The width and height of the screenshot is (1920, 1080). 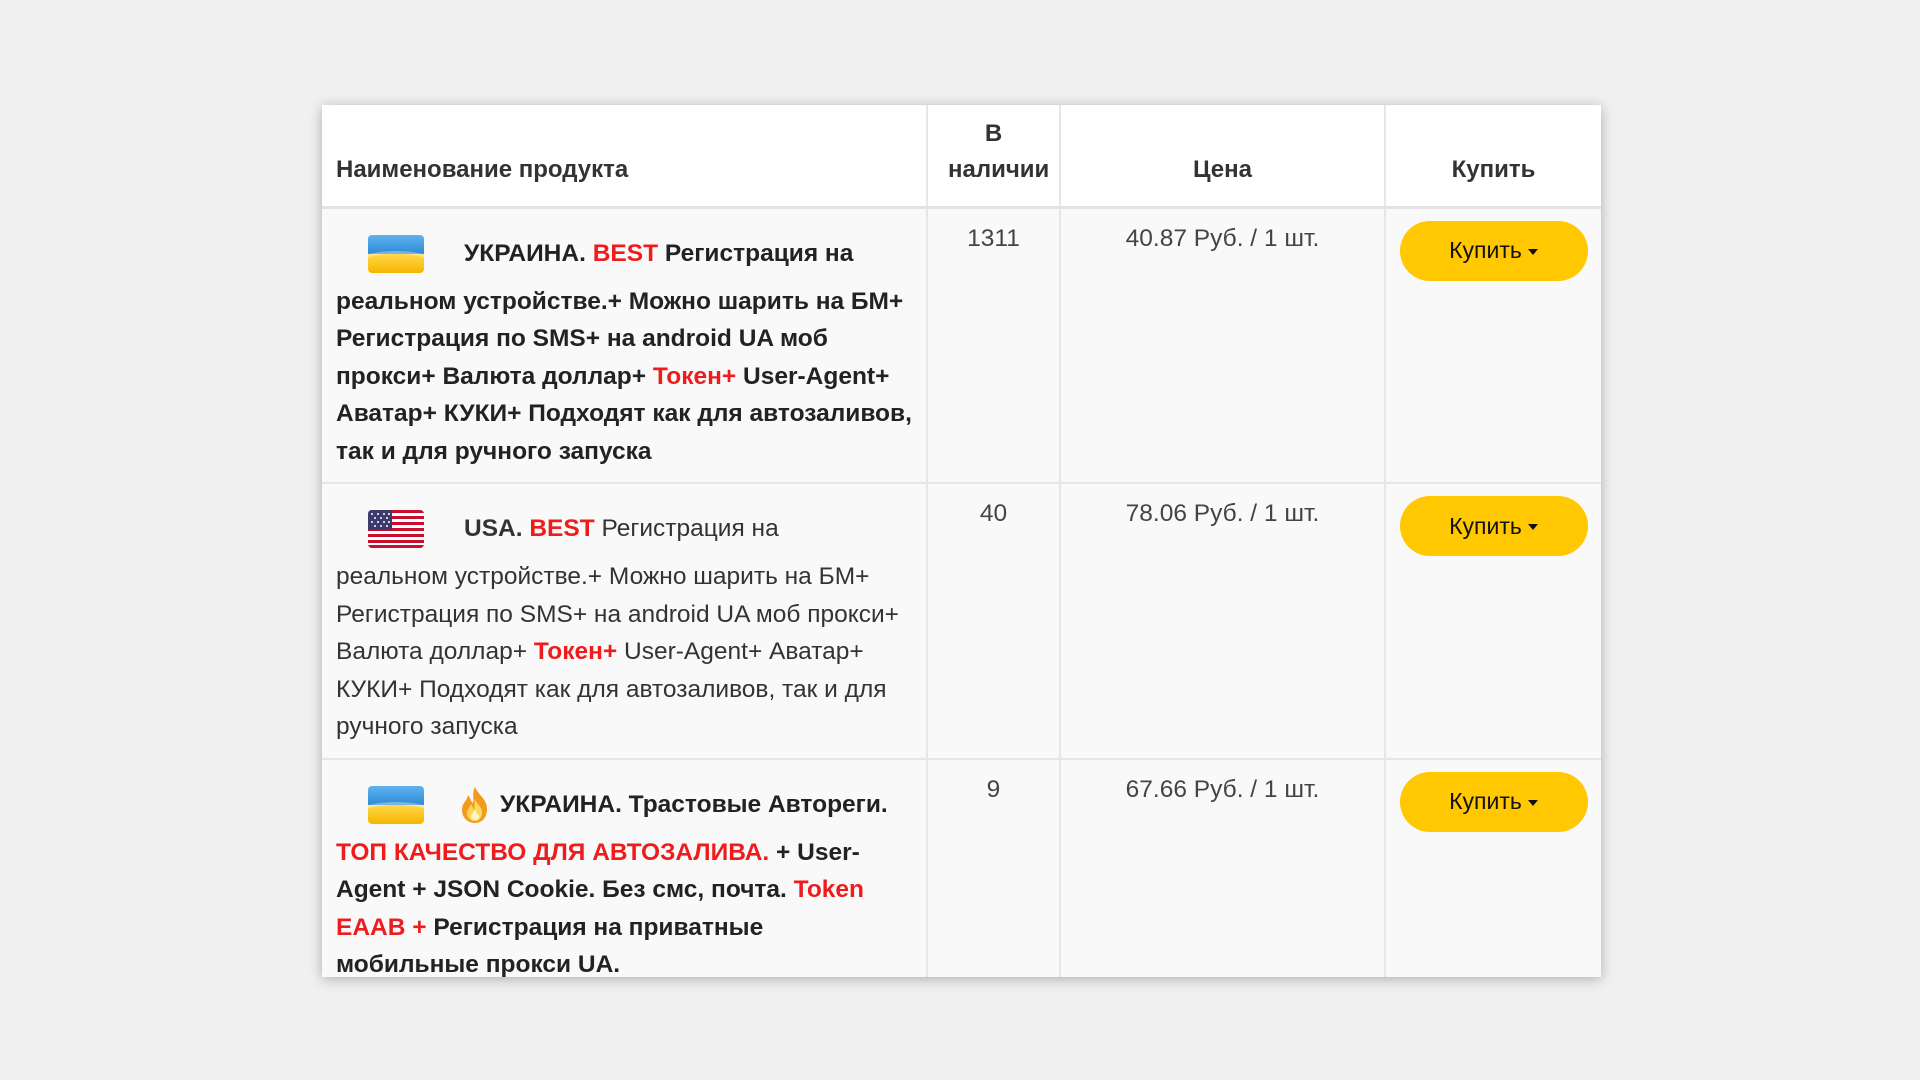 I want to click on stock-count: 40, so click(x=994, y=621).